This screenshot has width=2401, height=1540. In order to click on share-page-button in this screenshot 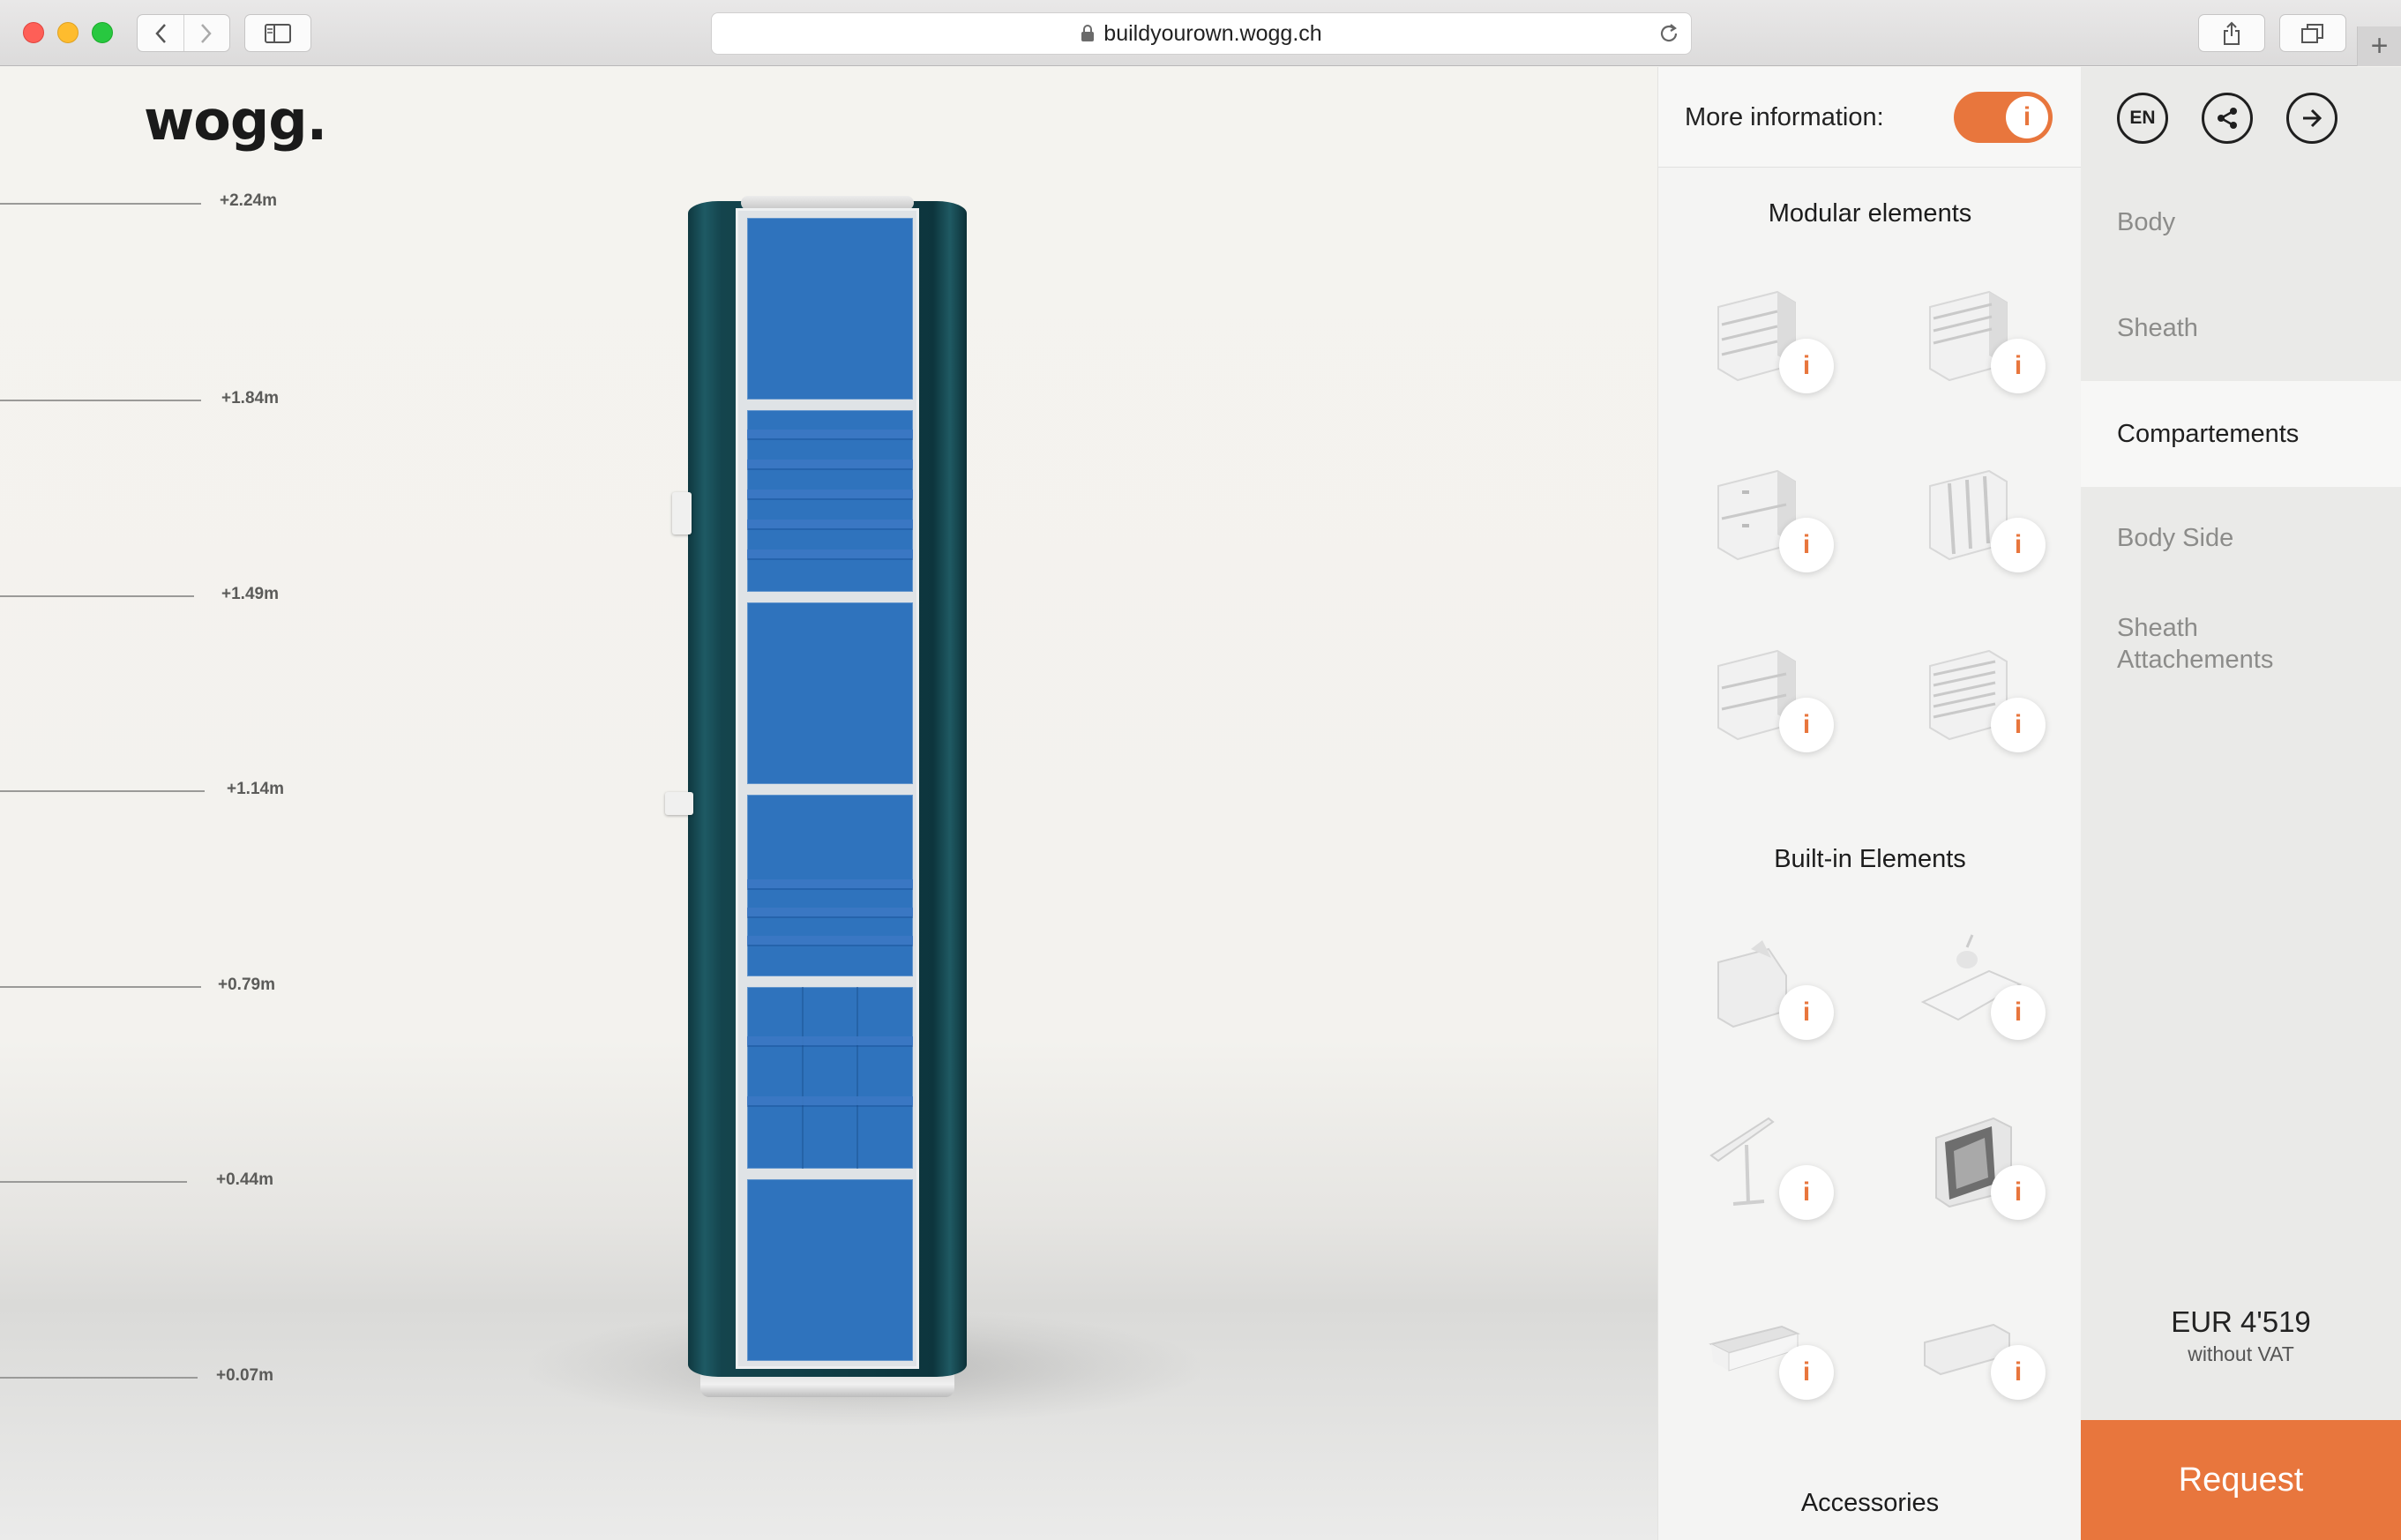, I will do `click(2231, 33)`.